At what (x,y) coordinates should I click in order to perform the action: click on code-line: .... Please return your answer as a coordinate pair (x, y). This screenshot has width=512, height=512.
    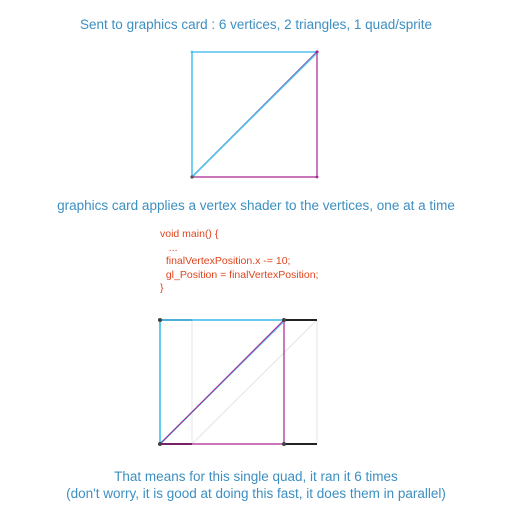
    Looking at the image, I should click on (169, 247).